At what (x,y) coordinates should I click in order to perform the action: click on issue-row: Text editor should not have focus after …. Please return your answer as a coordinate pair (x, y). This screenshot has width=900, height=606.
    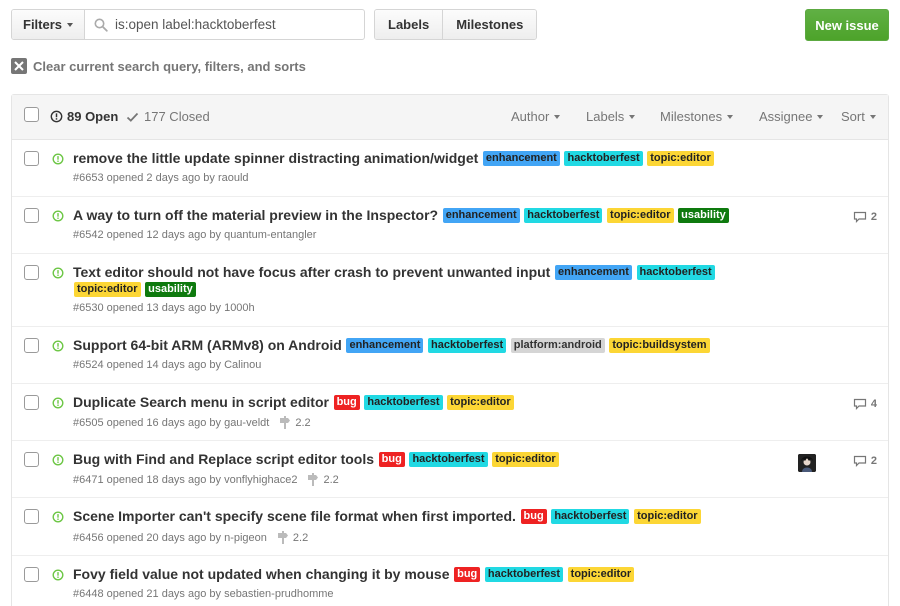
    Looking at the image, I should click on (450, 290).